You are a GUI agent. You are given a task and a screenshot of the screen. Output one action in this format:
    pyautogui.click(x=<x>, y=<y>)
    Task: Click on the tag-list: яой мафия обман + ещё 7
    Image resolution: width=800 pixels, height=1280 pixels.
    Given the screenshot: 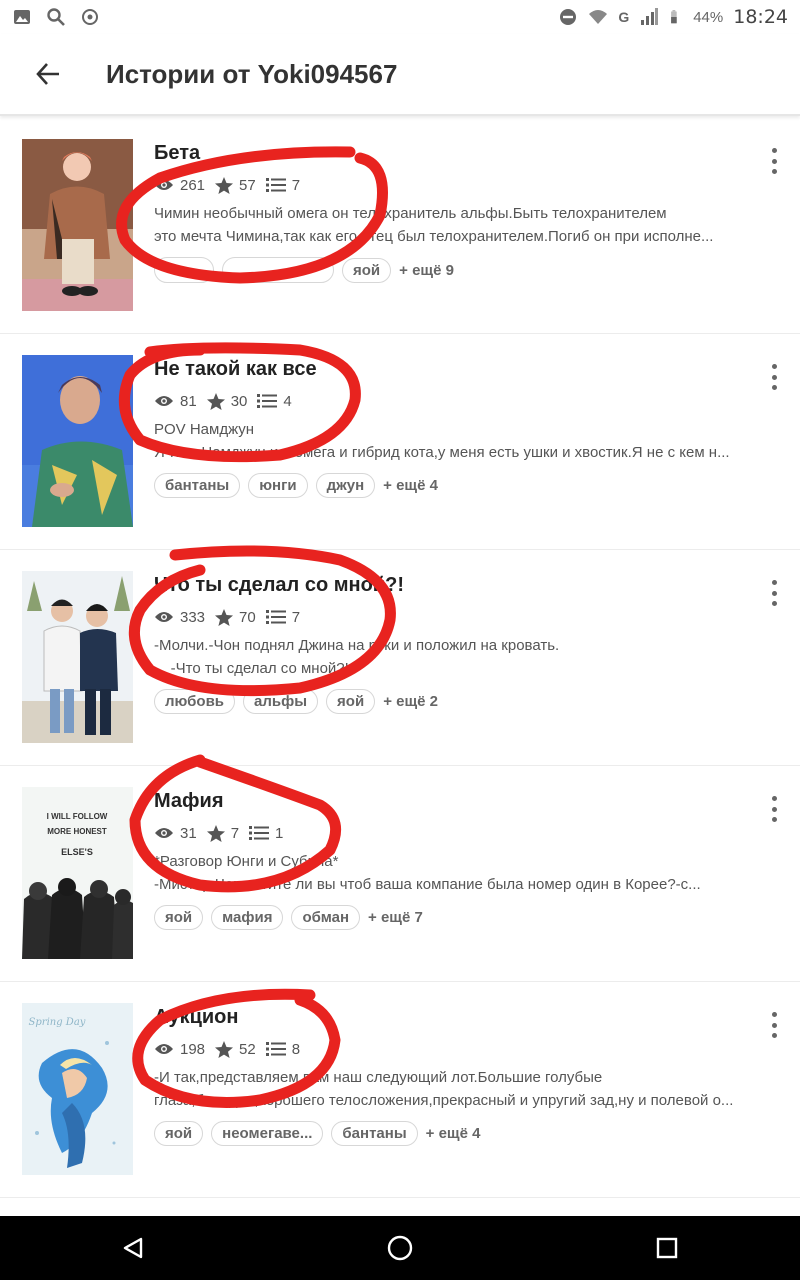 What is the action you would take?
    pyautogui.click(x=464, y=917)
    